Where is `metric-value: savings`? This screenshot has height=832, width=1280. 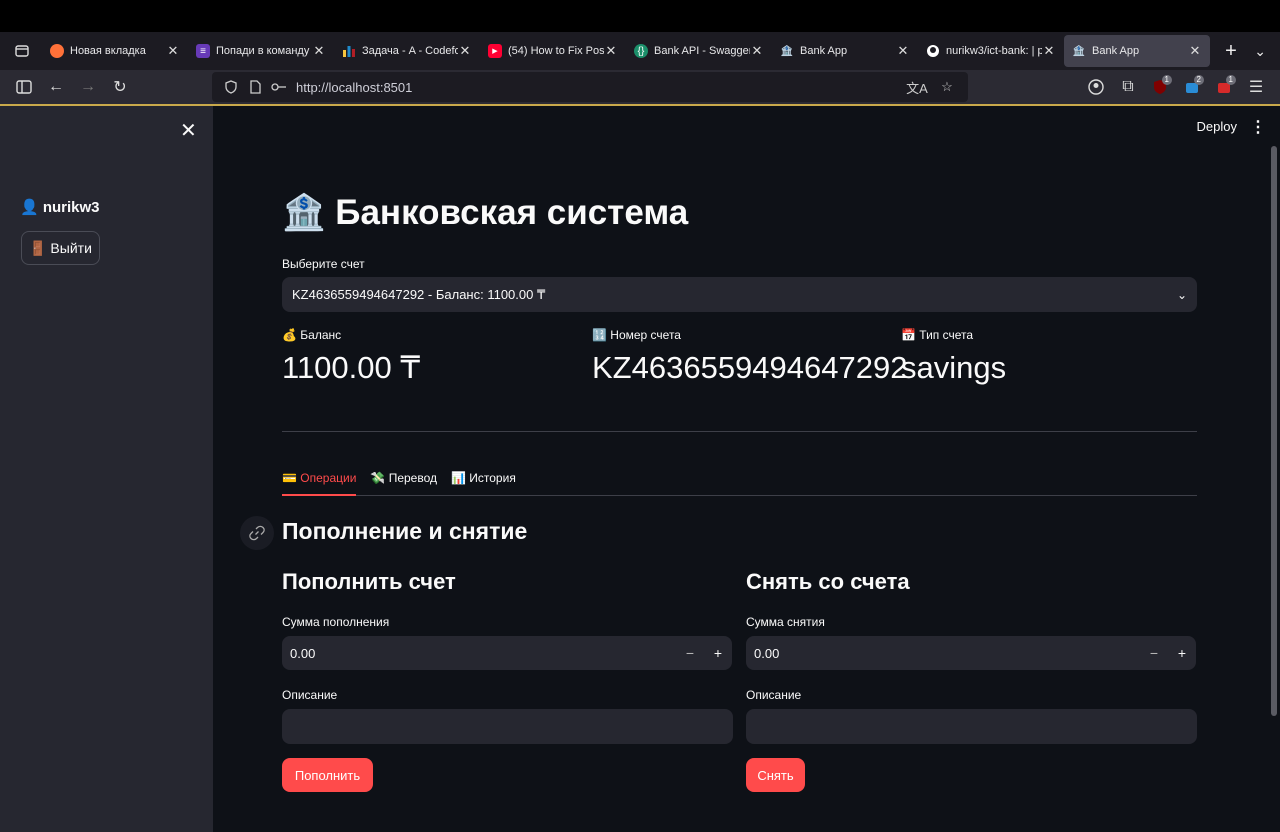 metric-value: savings is located at coordinates (954, 367).